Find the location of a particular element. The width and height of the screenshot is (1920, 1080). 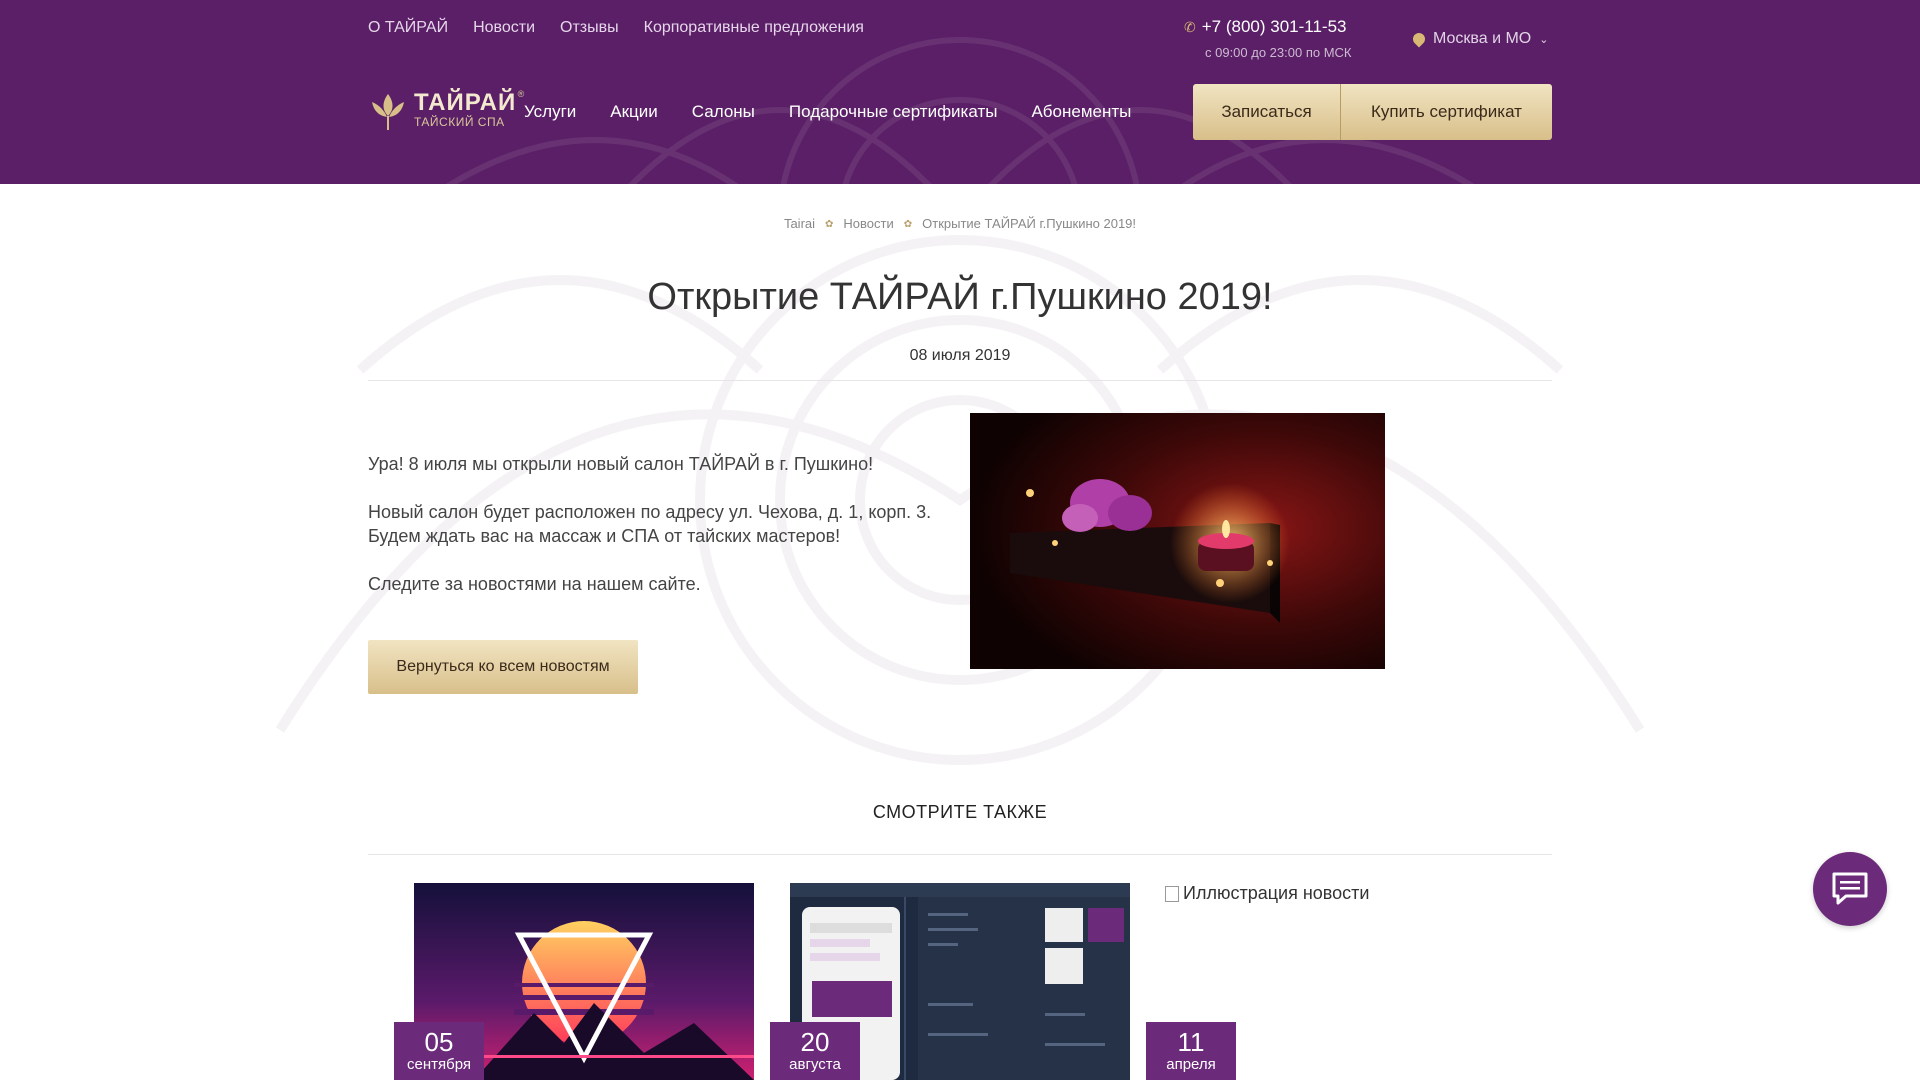

logo: ТАЙРАЙ ТАЙСКИЙ СПА ® is located at coordinates (446, 110).